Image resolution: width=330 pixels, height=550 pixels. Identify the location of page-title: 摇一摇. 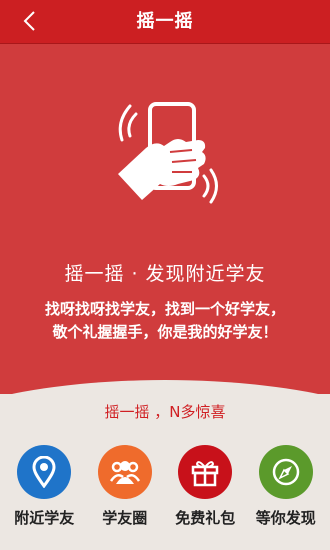
(165, 21).